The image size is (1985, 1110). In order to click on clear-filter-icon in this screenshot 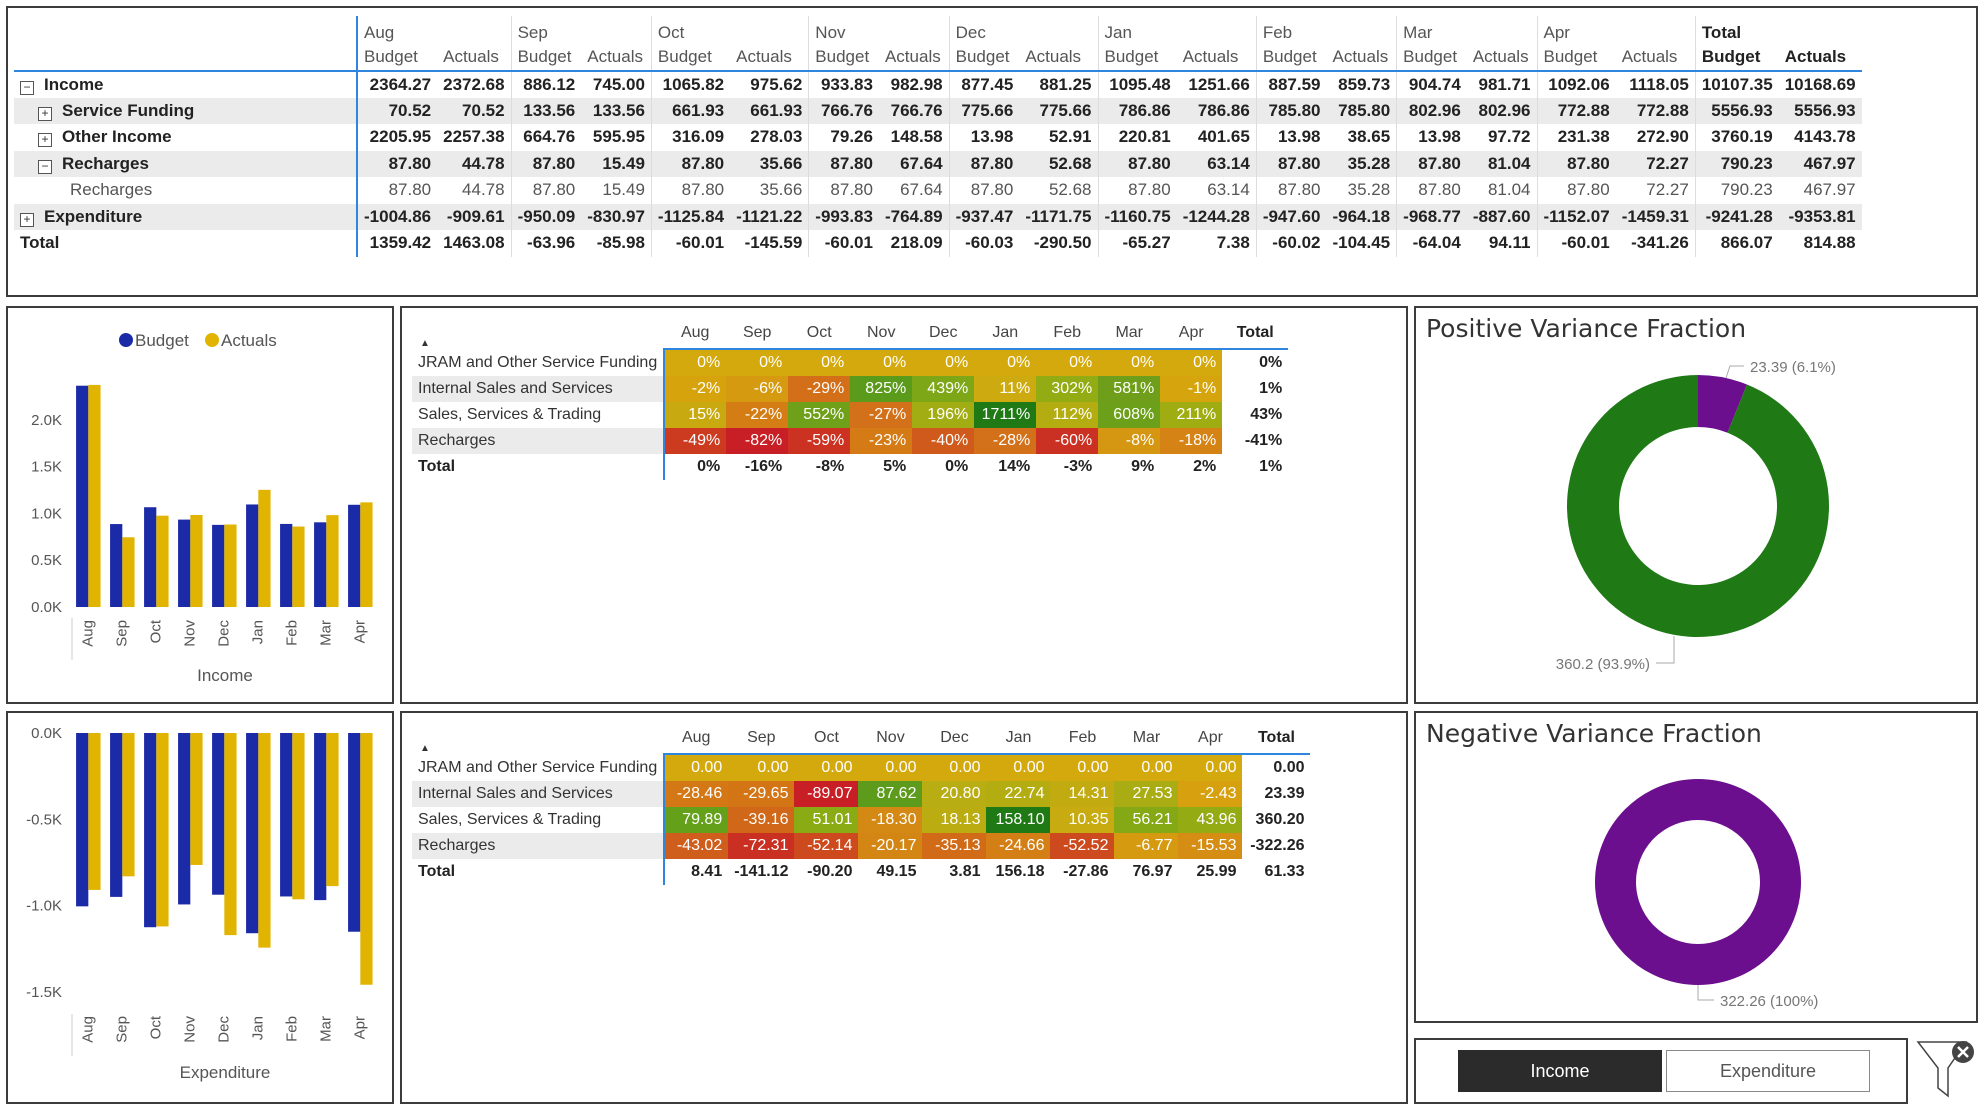, I will do `click(1945, 1069)`.